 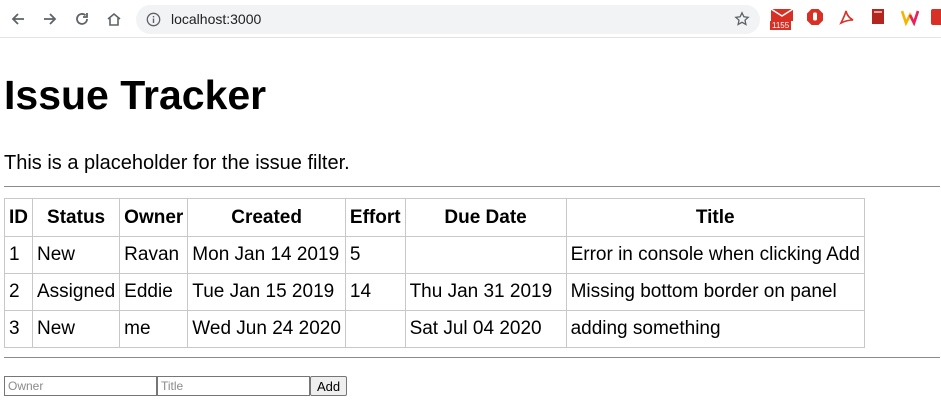 What do you see at coordinates (448, 19) in the screenshot?
I see `address-bar: localhost:3000` at bounding box center [448, 19].